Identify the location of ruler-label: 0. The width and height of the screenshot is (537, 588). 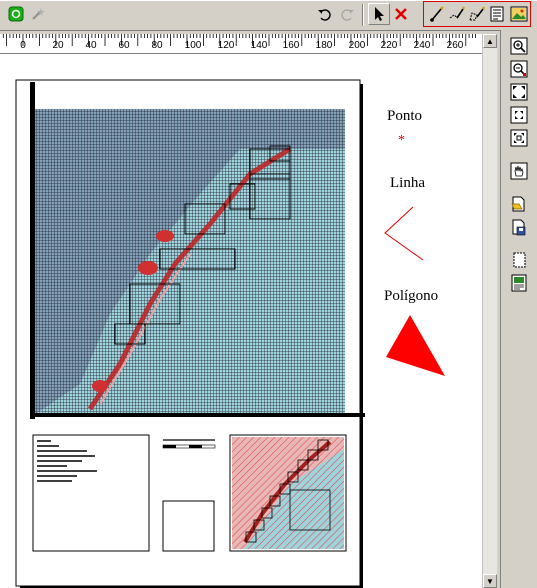
(23, 45).